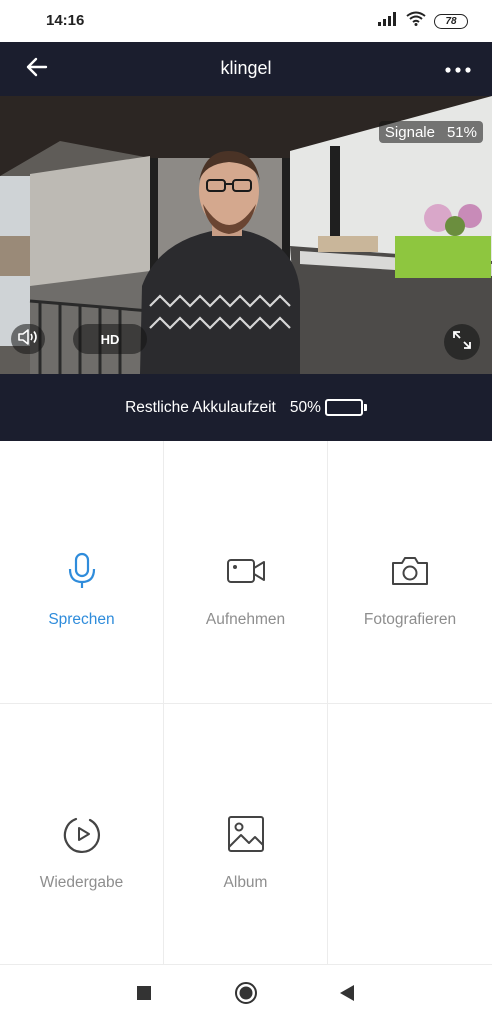 The width and height of the screenshot is (492, 1024). I want to click on status-battery: 78, so click(451, 21).